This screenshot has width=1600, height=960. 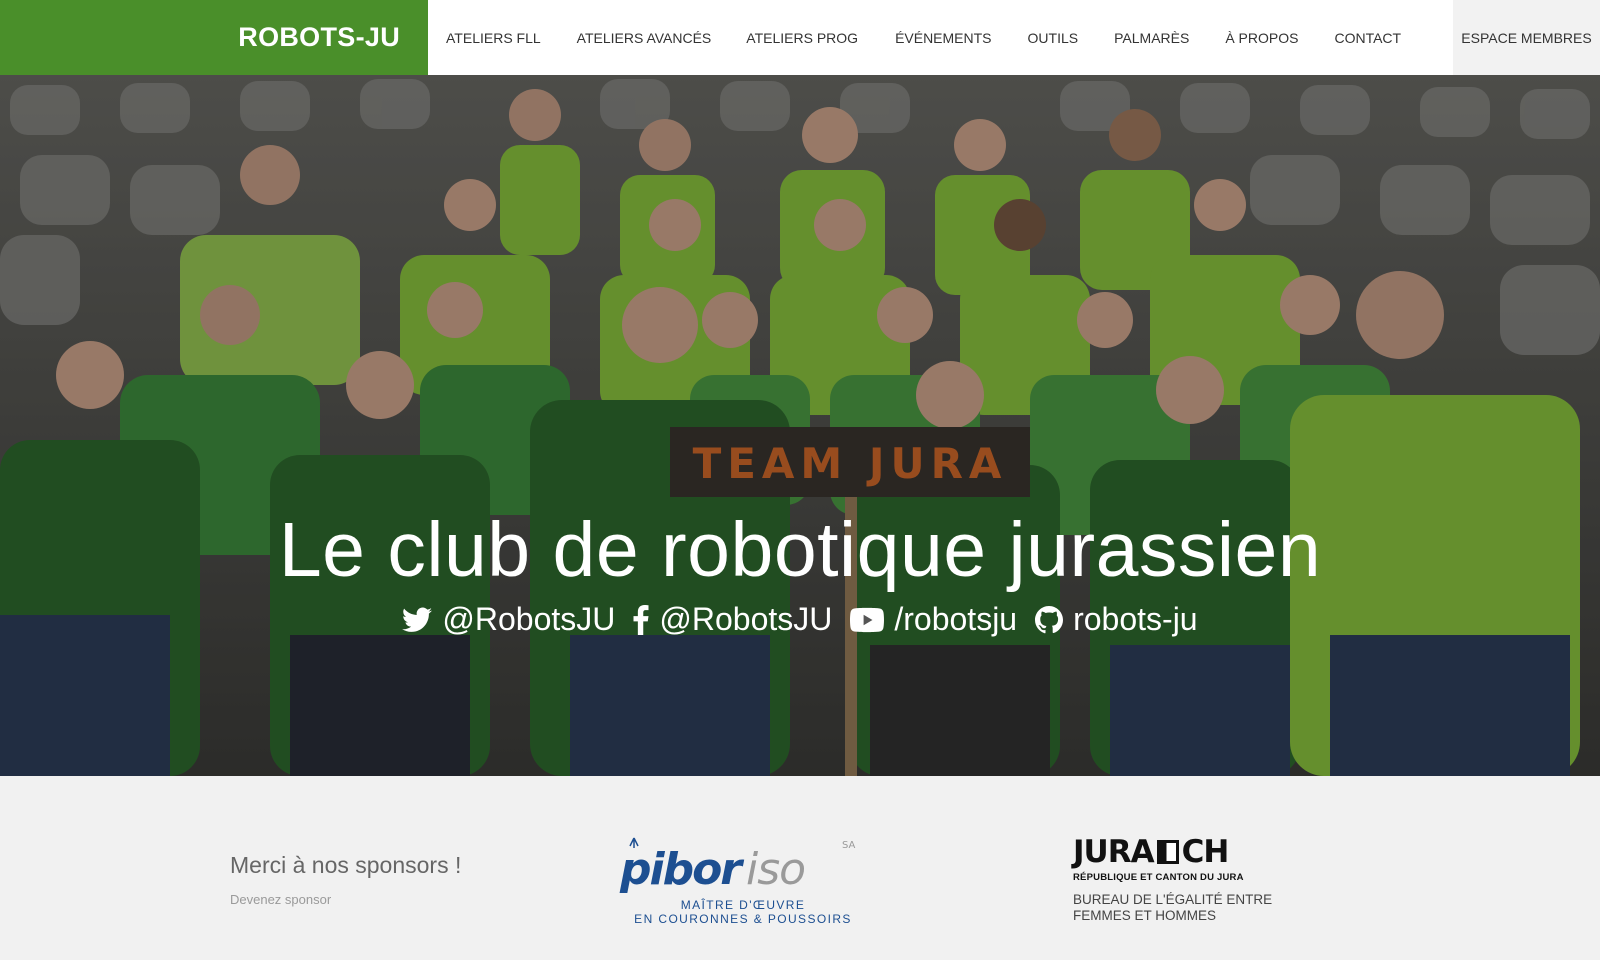 What do you see at coordinates (493, 38) in the screenshot?
I see `nav-ateliers-fll: ATELIERS FLL` at bounding box center [493, 38].